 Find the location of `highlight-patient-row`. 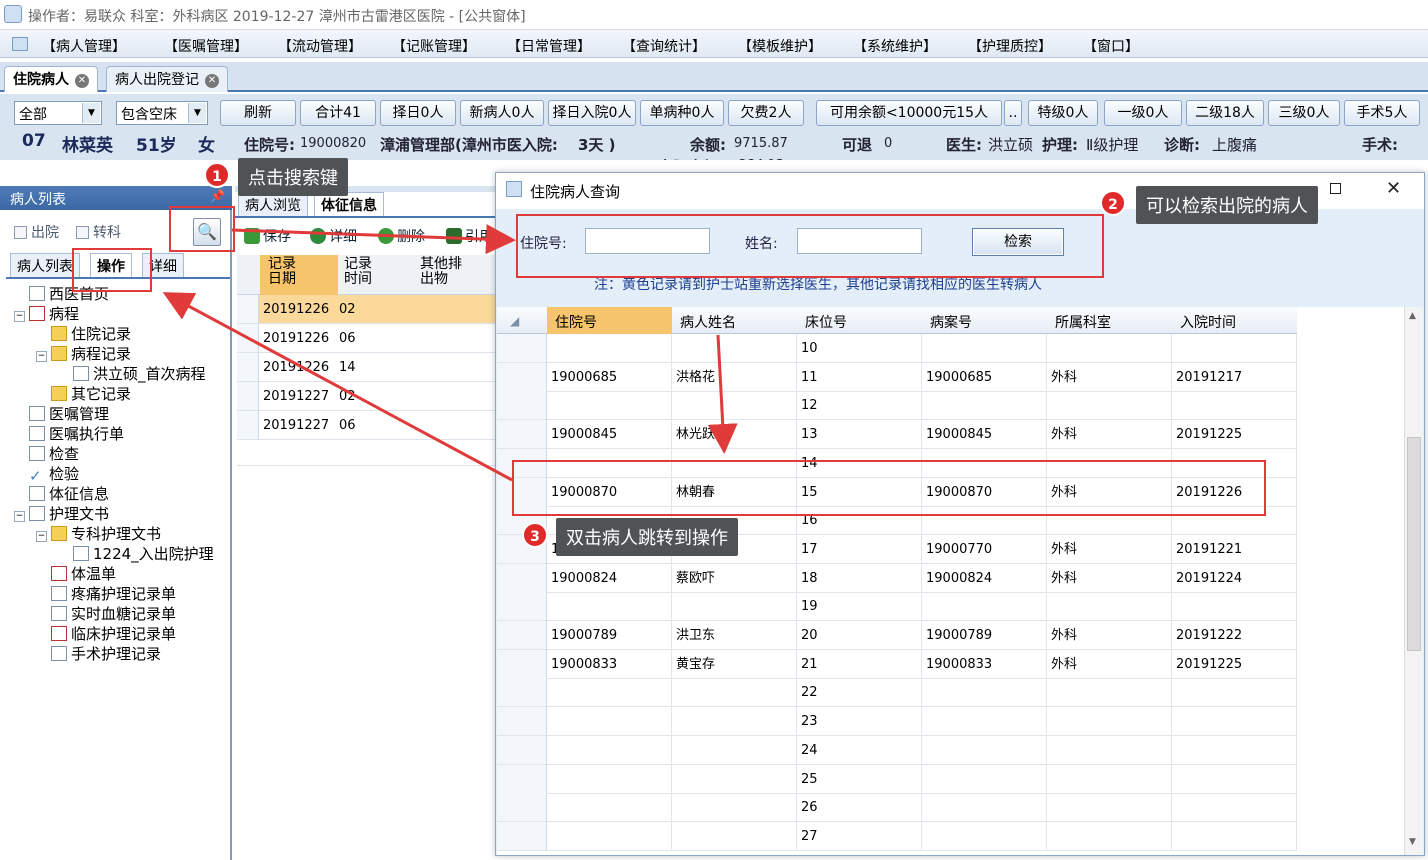

highlight-patient-row is located at coordinates (889, 488).